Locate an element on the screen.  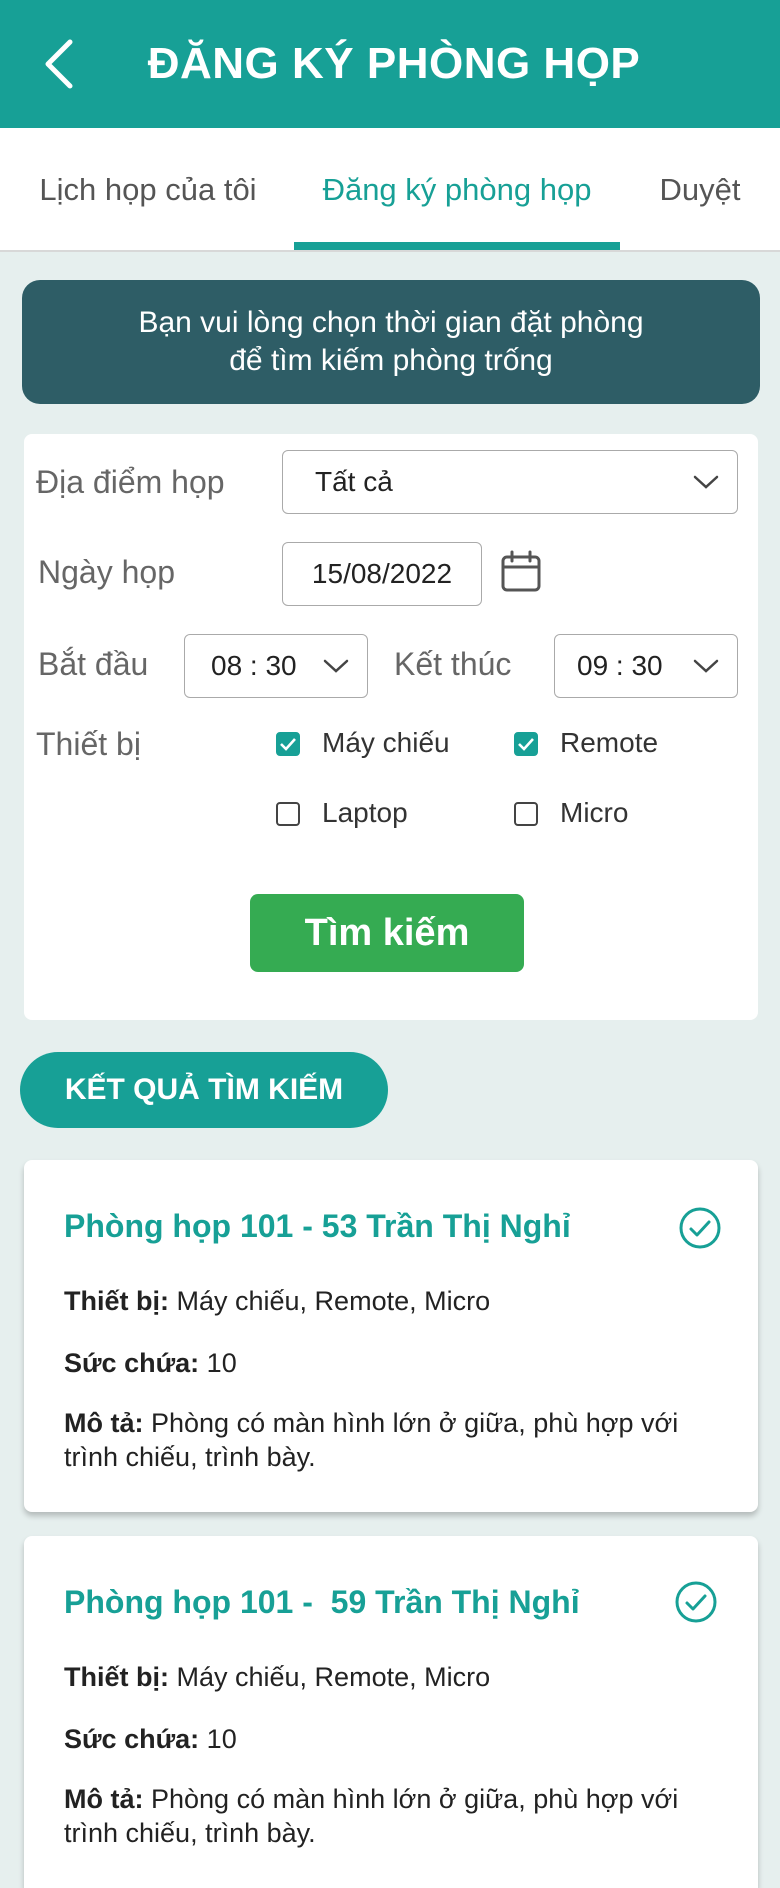
room-name: Phòng họp 101 - 59 Trần Thị Nghỉ is located at coordinates (322, 1602).